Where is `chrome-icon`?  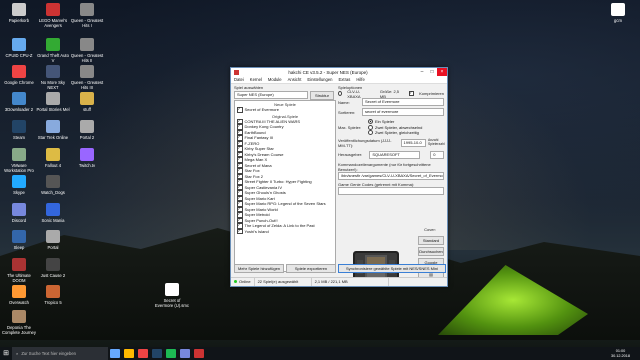 chrome-icon is located at coordinates (143, 353).